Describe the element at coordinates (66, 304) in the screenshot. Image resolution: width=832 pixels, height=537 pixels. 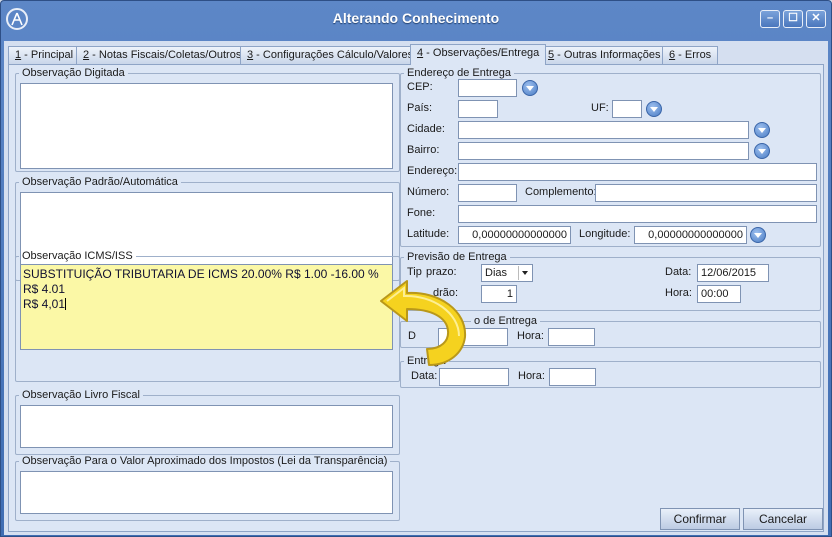
I see `text-caret` at that location.